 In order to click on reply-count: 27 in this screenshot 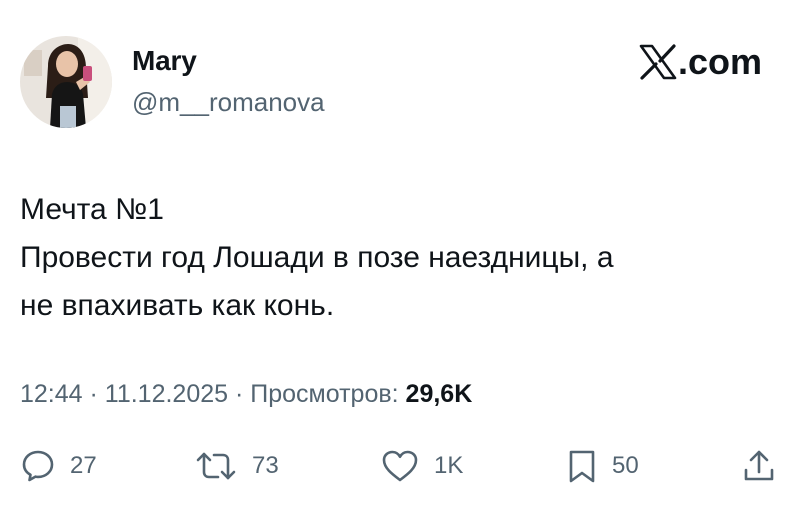, I will do `click(83, 465)`.